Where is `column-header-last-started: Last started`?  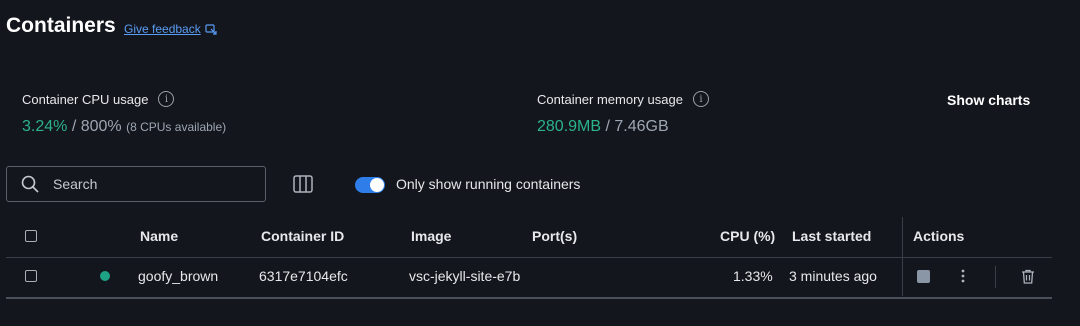 column-header-last-started: Last started is located at coordinates (831, 236).